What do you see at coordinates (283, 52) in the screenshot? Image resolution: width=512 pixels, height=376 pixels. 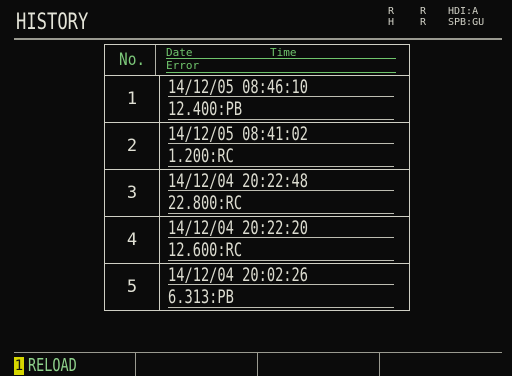 I see `column-header-time: Time` at bounding box center [283, 52].